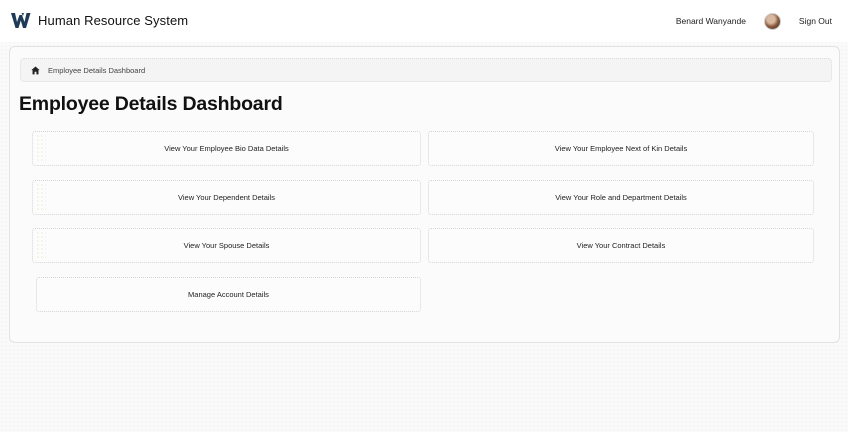 This screenshot has height=432, width=848. Describe the element at coordinates (21, 20) in the screenshot. I see `company-logo-icon` at that location.